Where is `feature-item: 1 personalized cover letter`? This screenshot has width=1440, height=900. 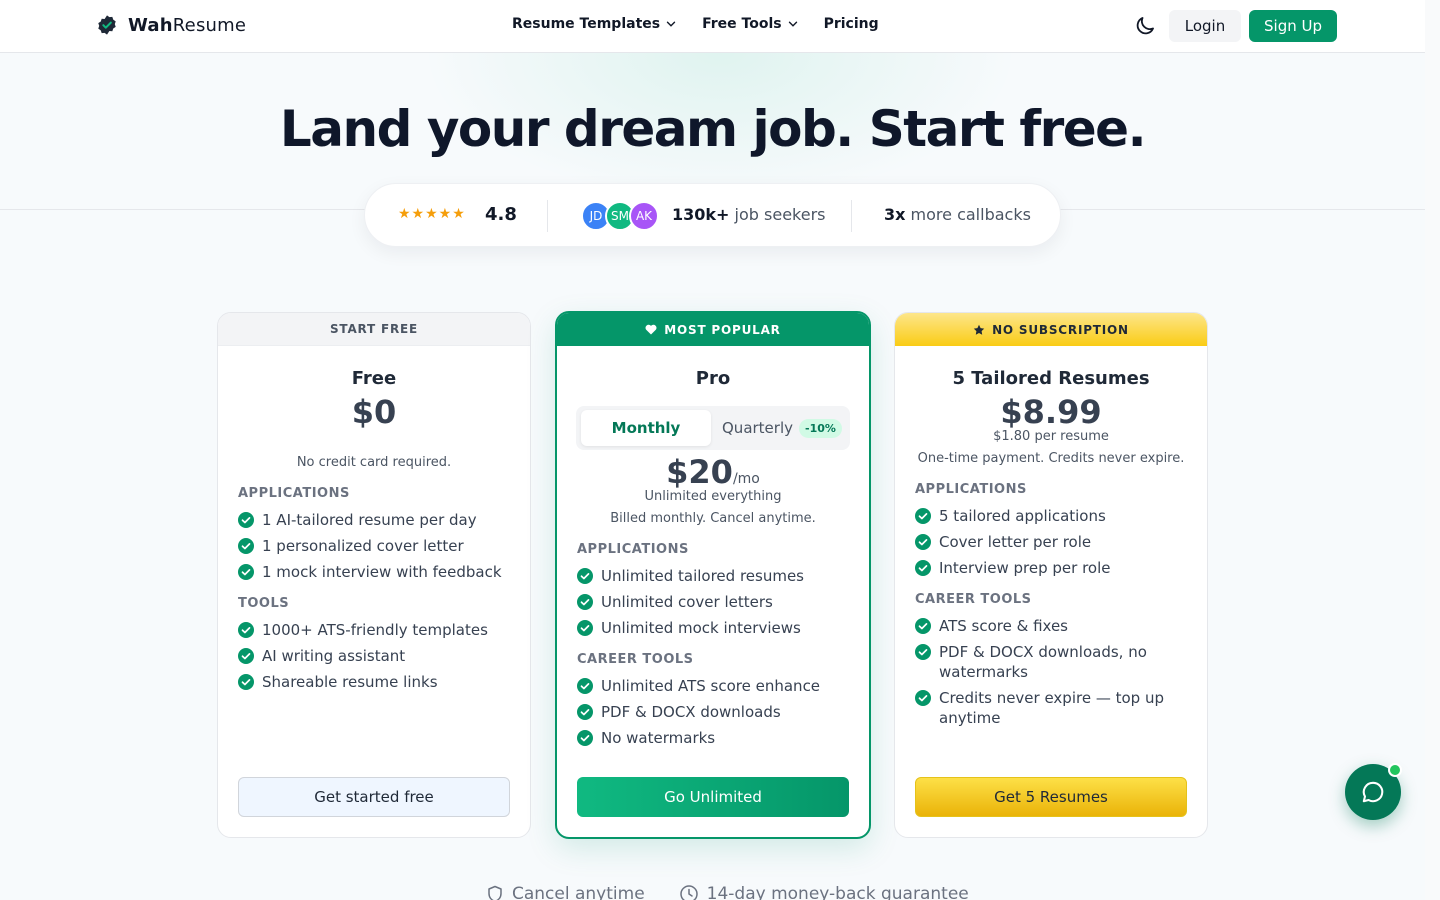 feature-item: 1 personalized cover letter is located at coordinates (376, 546).